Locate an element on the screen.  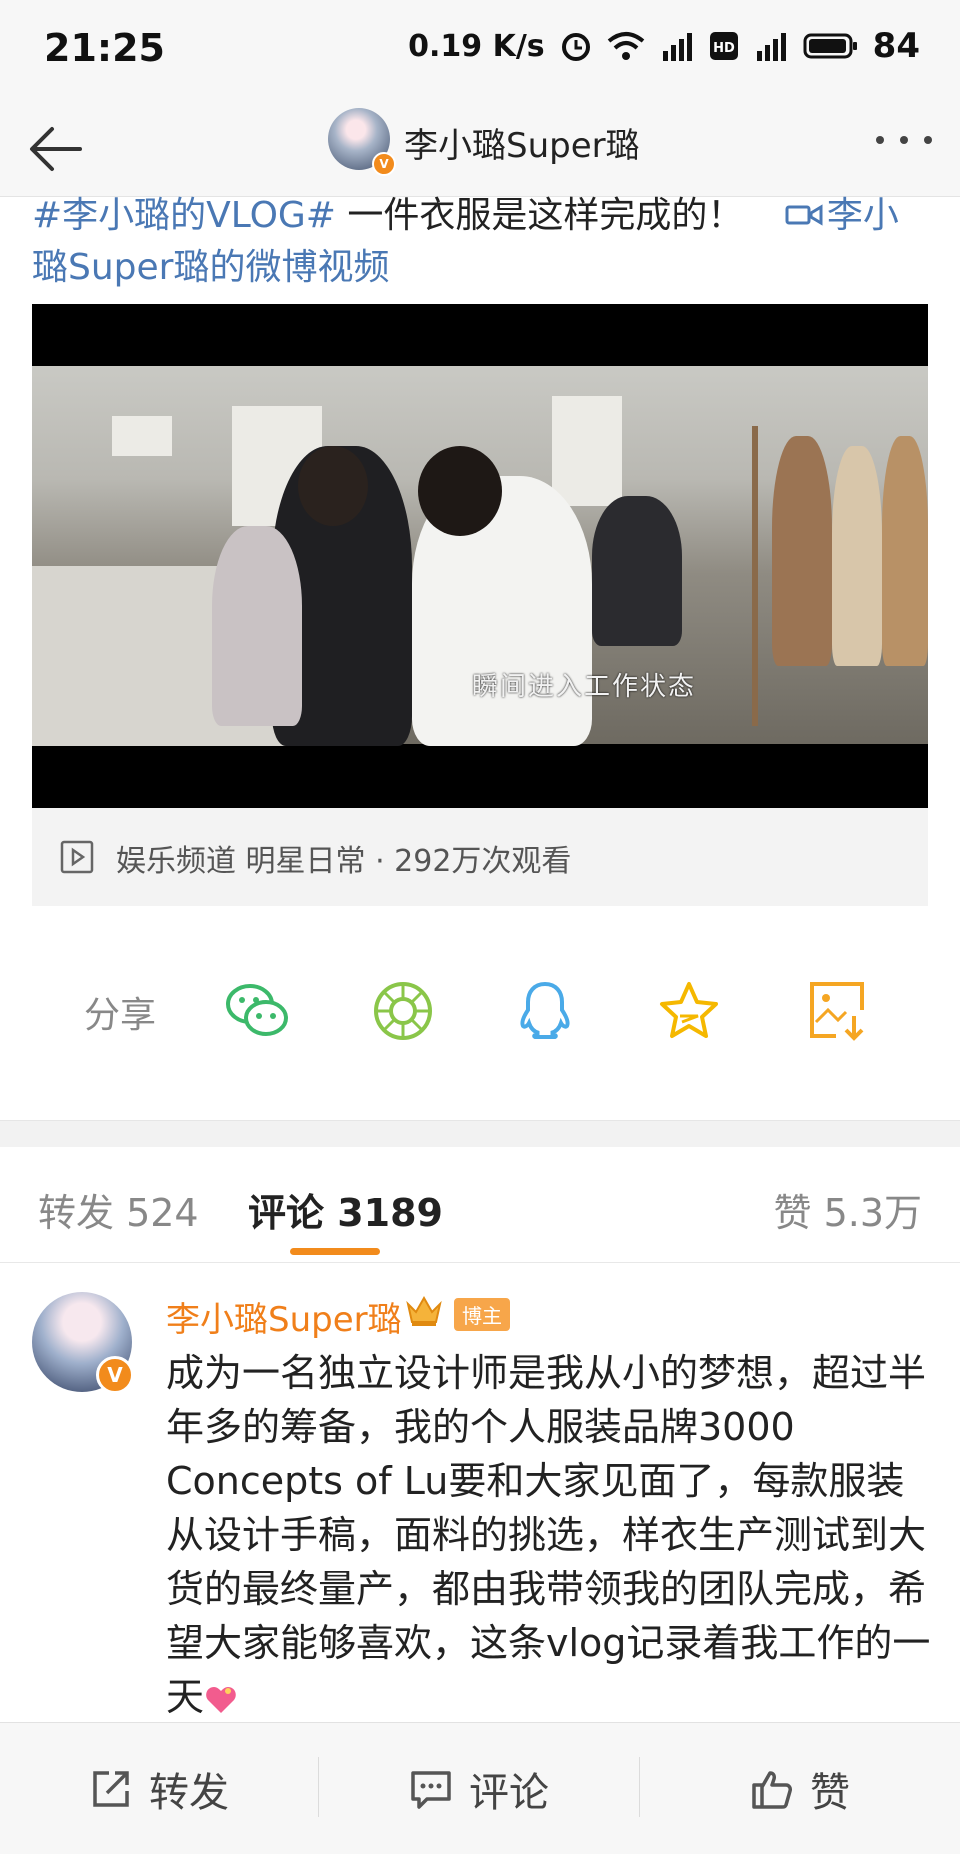
back-arrow-icon is located at coordinates (59, 149).